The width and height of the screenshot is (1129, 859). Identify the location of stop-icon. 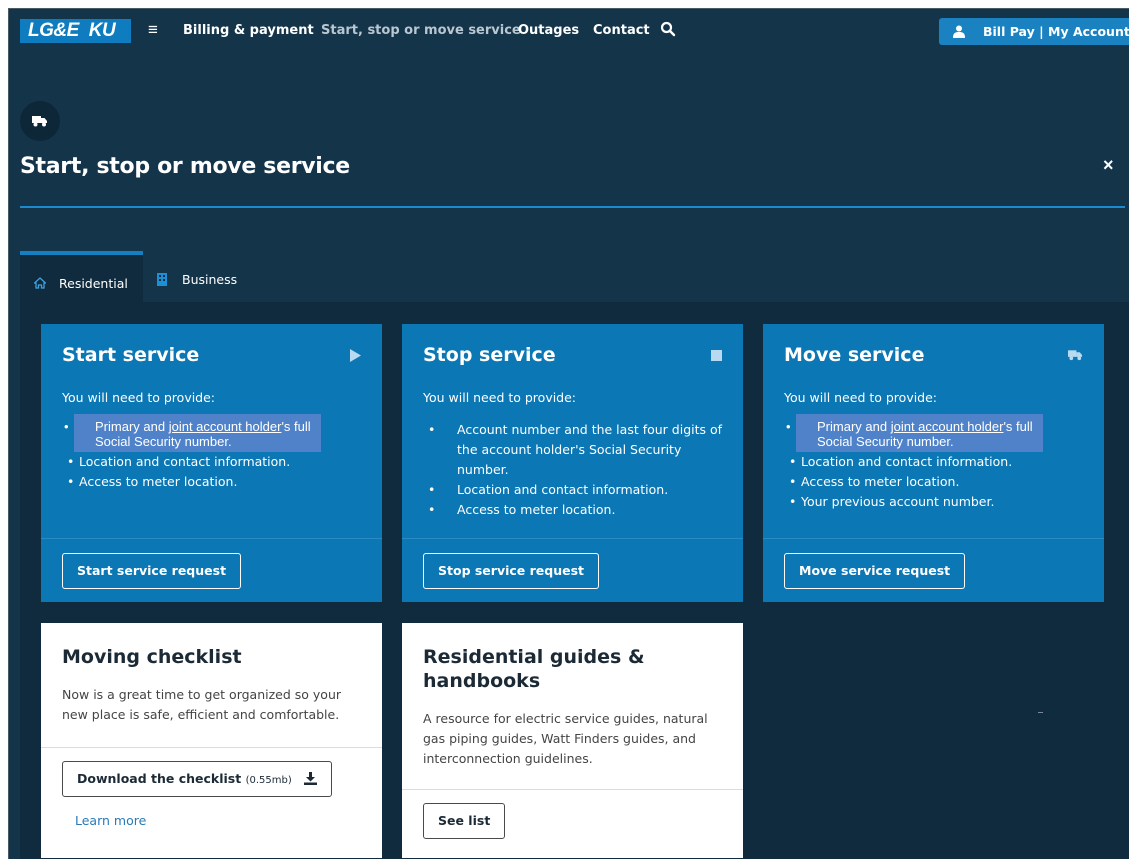
(716, 355).